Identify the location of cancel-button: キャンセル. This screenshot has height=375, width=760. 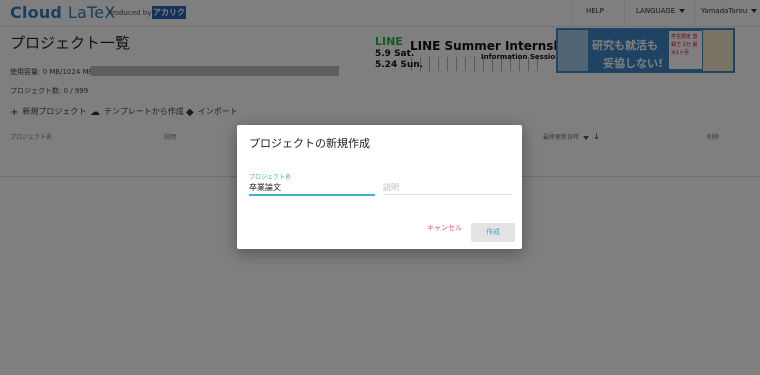
(444, 228).